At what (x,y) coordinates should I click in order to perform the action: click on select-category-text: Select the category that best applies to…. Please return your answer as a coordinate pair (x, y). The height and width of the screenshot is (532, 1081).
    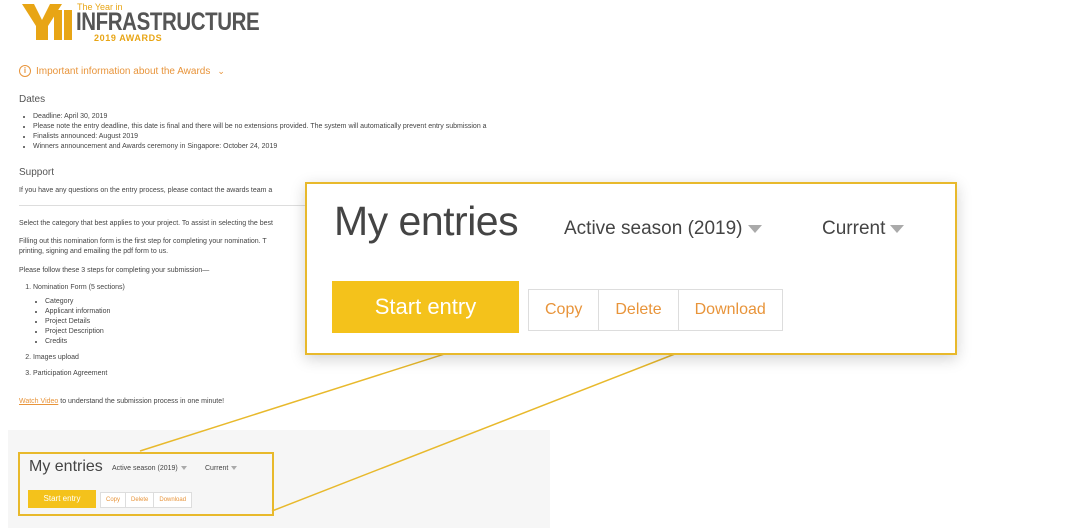
    Looking at the image, I should click on (146, 223).